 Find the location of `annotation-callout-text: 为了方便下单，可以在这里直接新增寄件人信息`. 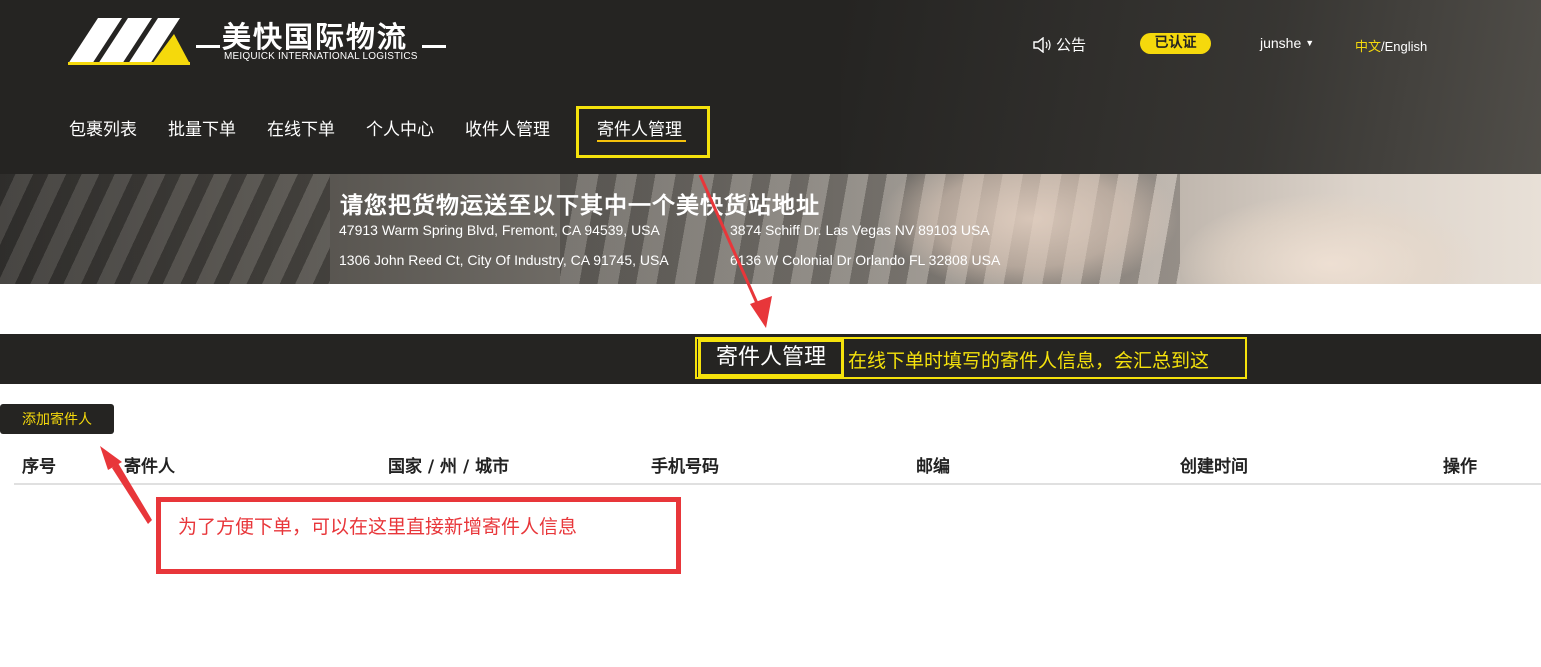

annotation-callout-text: 为了方便下单，可以在这里直接新增寄件人信息 is located at coordinates (378, 527).